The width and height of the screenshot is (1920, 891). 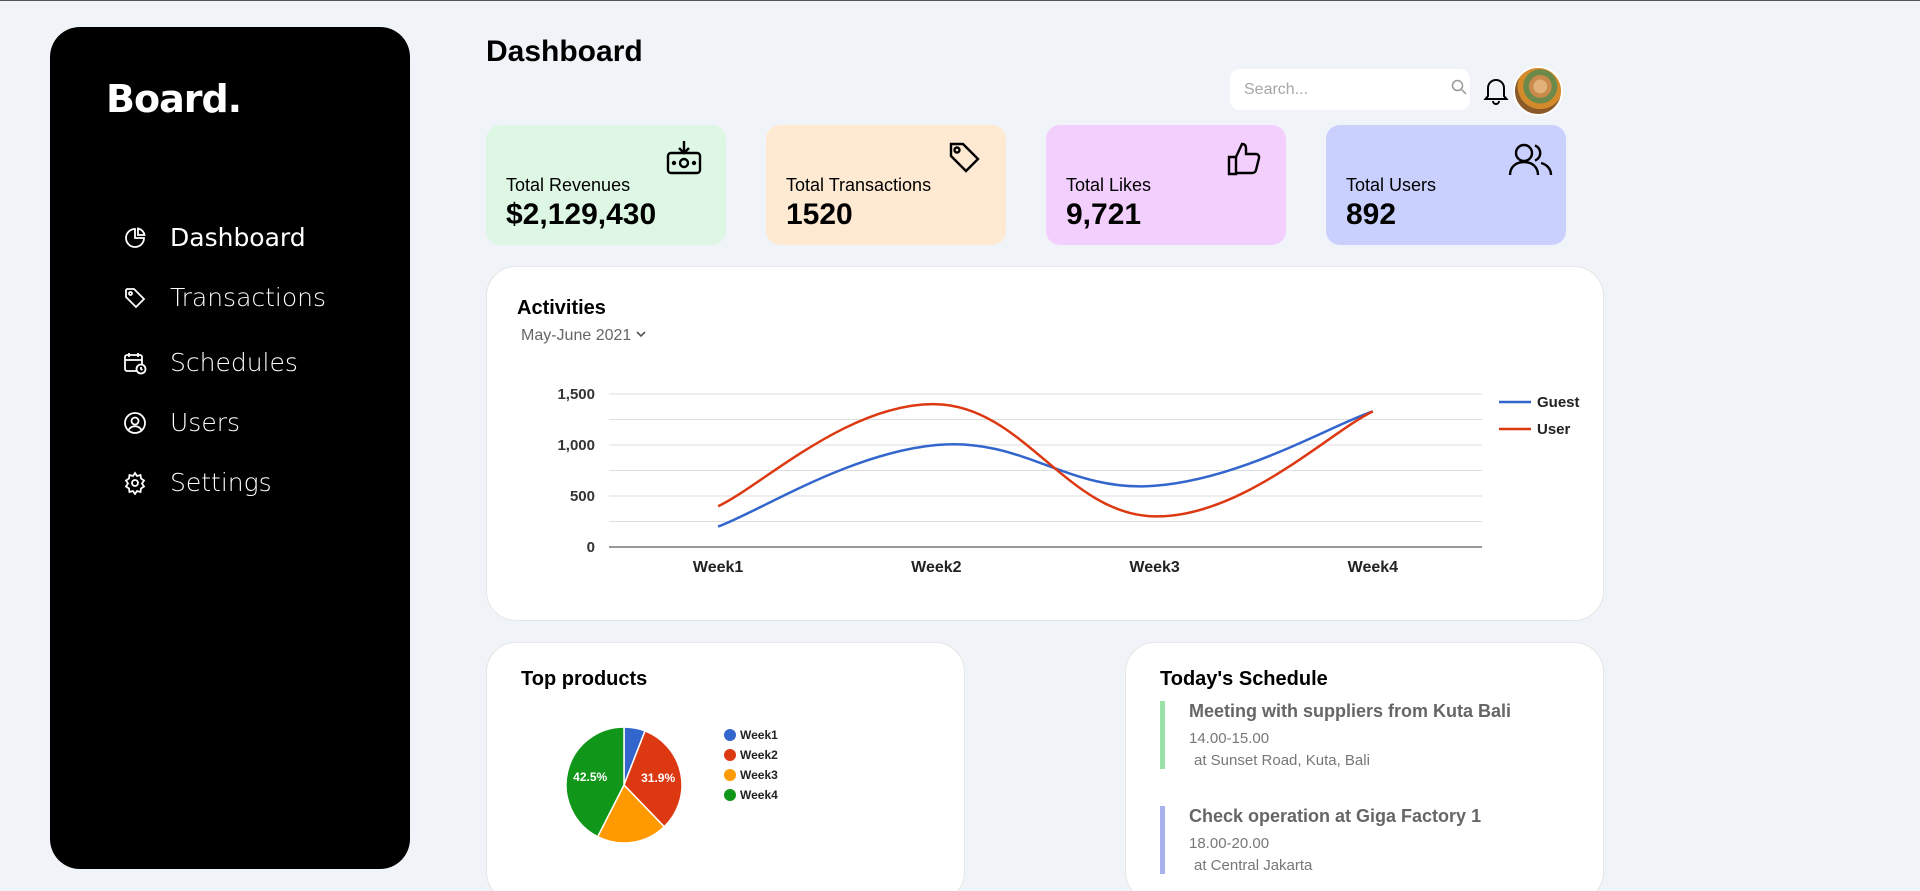 What do you see at coordinates (1554, 429) in the screenshot?
I see `legend-label: User` at bounding box center [1554, 429].